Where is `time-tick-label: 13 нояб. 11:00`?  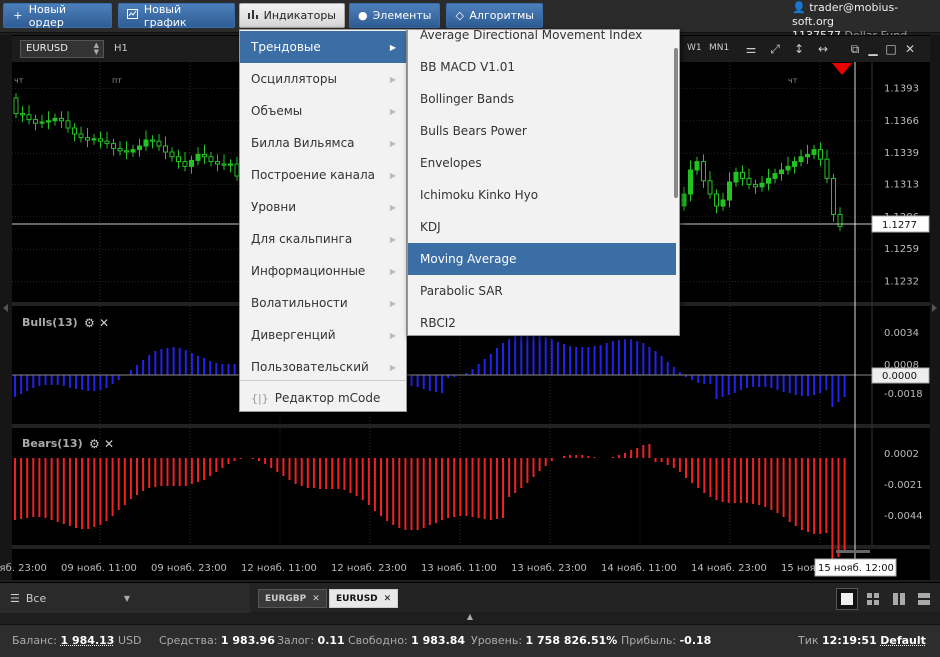
time-tick-label: 13 нояб. 11:00 is located at coordinates (459, 568).